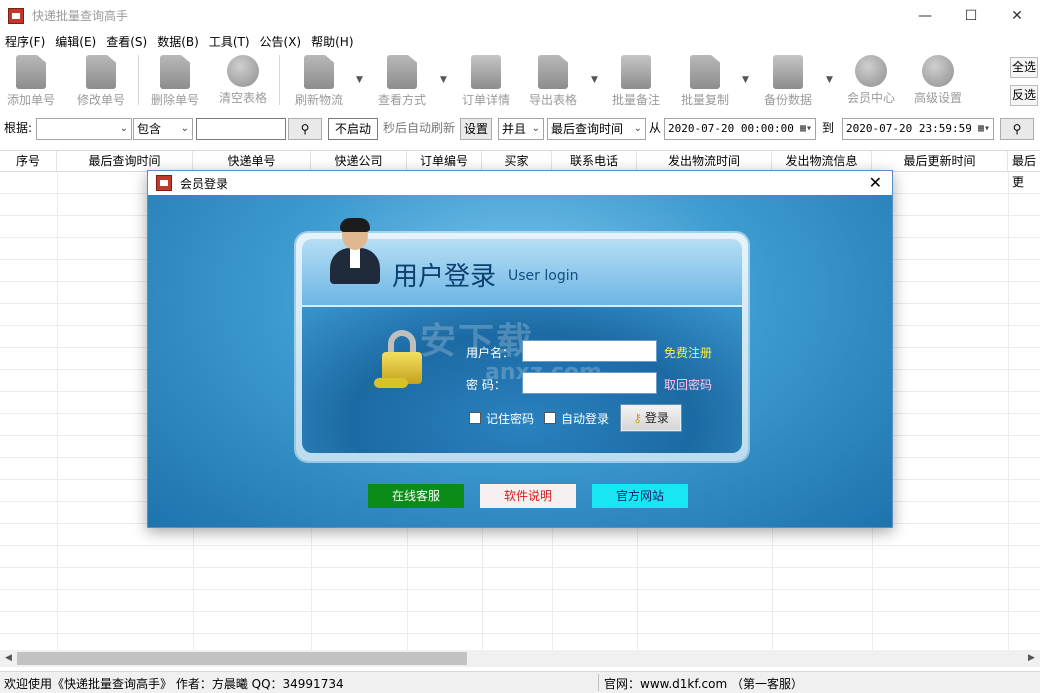 This screenshot has height=693, width=1040. Describe the element at coordinates (510, 419) in the screenshot. I see `remember-password-label: 记住密码` at that location.